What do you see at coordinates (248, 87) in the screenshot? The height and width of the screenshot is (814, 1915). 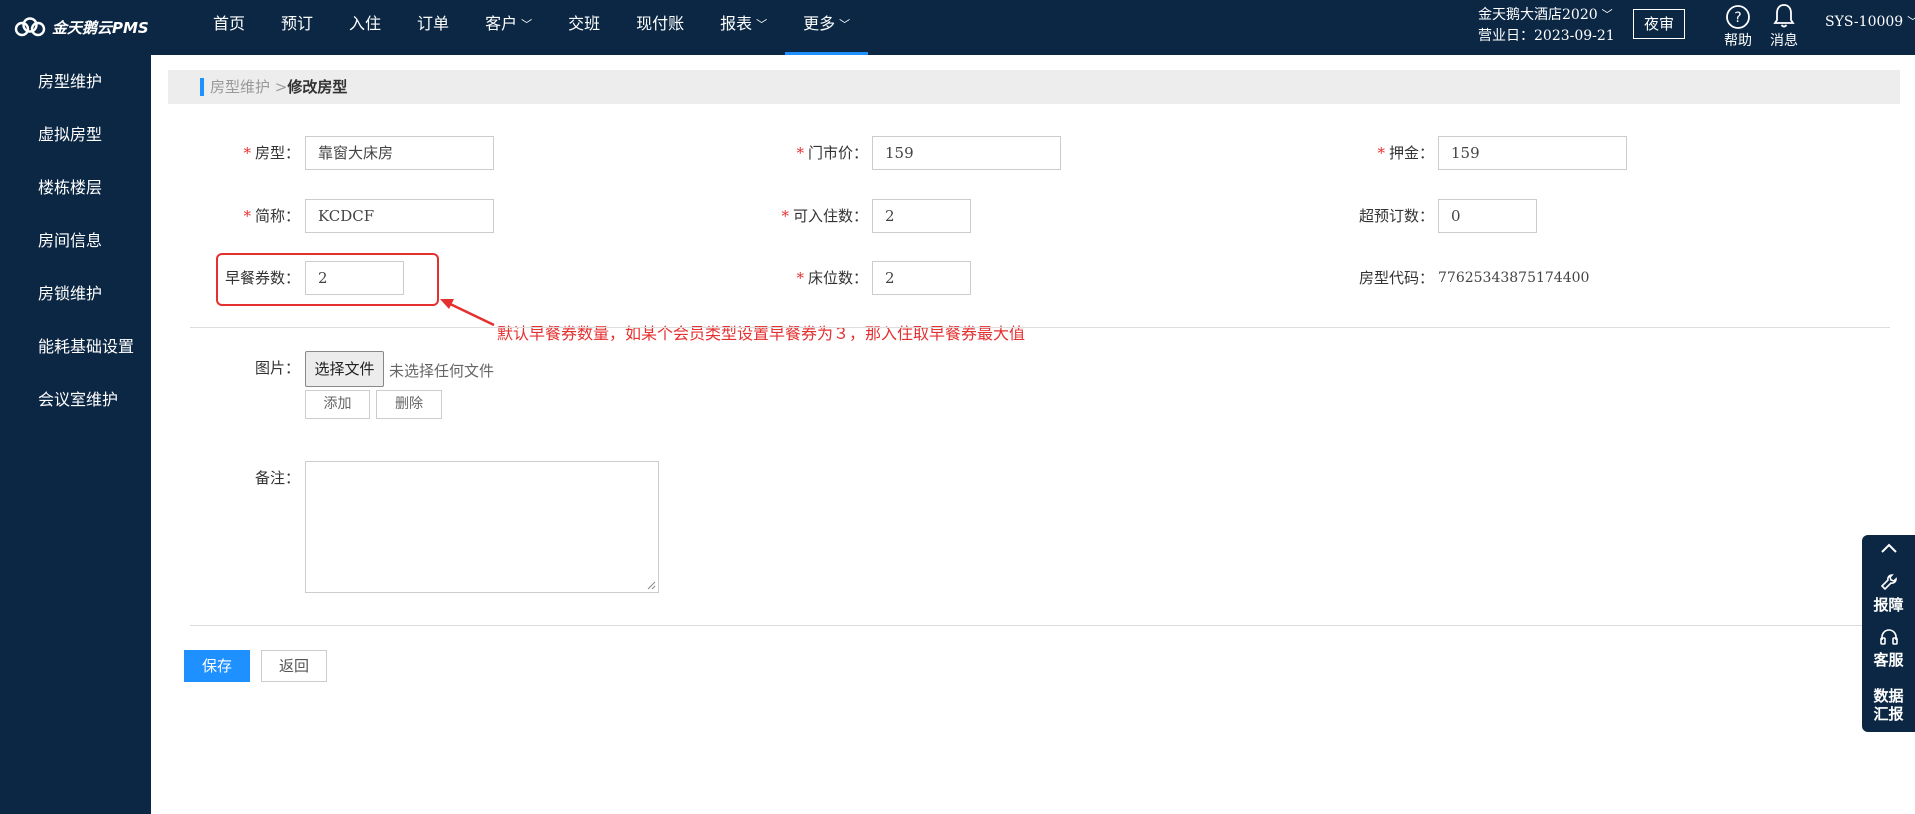 I see `breadcrumb-parent: 房型维护 >` at bounding box center [248, 87].